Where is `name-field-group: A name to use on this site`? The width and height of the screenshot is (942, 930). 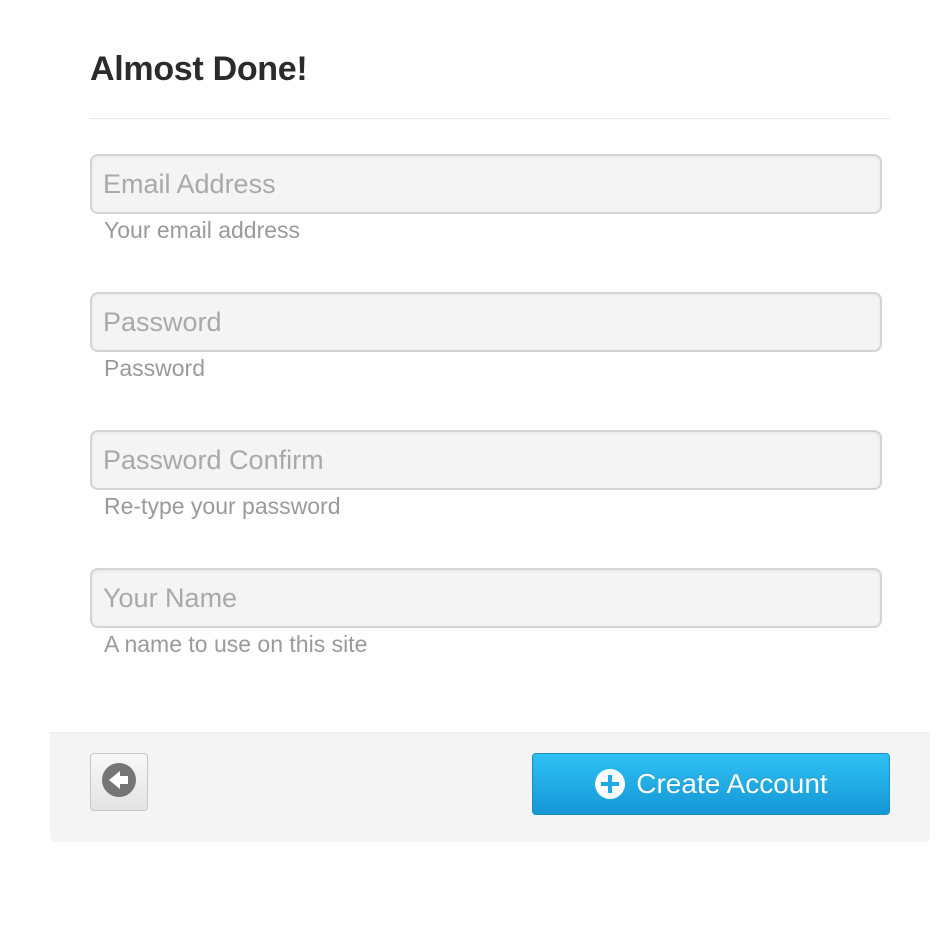
name-field-group: A name to use on this site is located at coordinates (486, 613).